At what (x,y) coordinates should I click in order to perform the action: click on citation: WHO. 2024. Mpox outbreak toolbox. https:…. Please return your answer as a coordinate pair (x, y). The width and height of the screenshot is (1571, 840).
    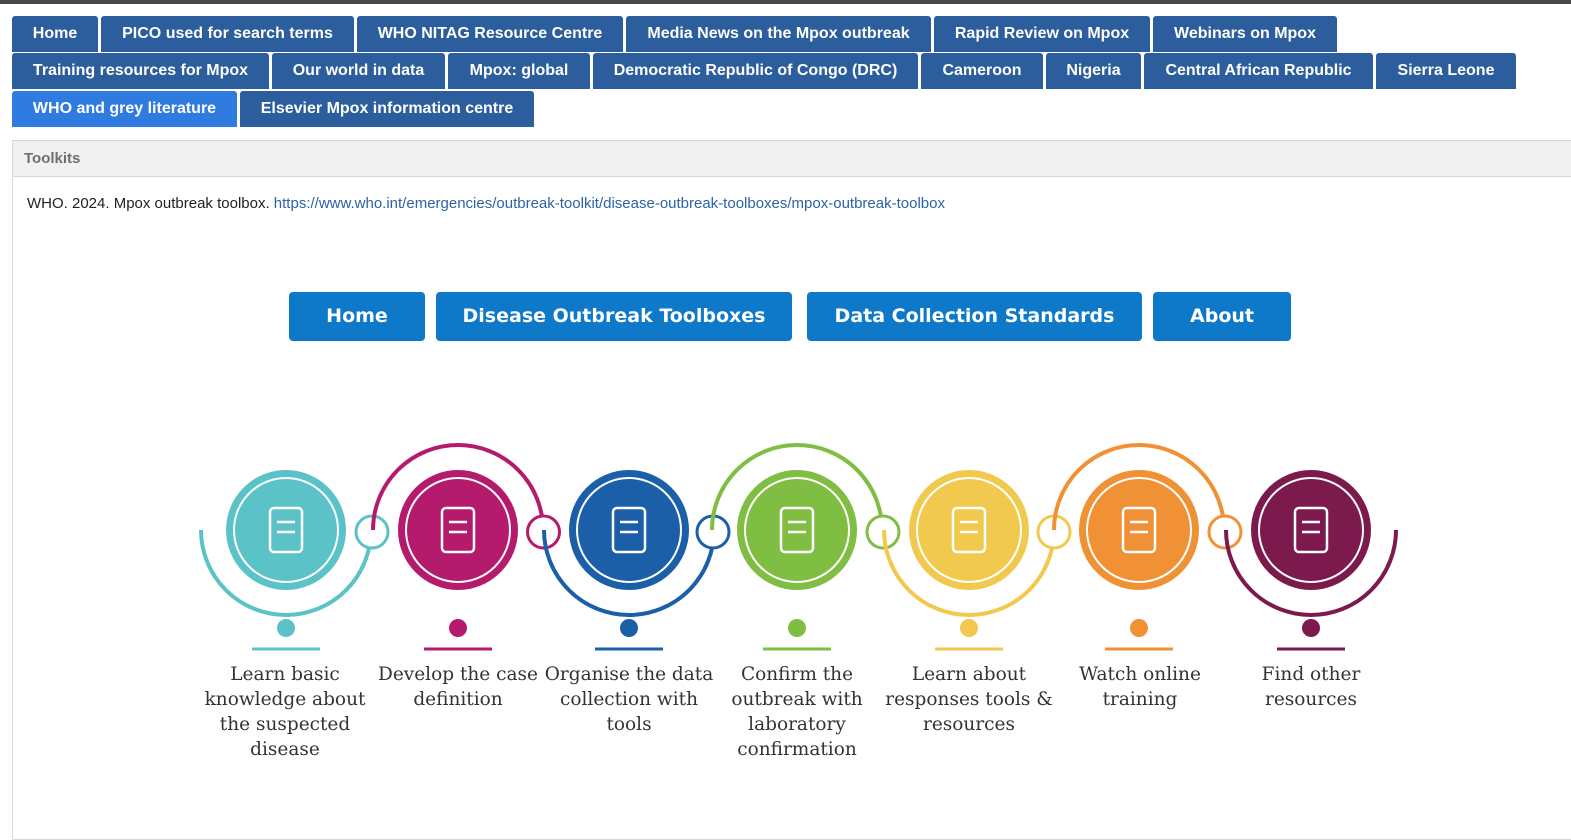
    Looking at the image, I should click on (486, 203).